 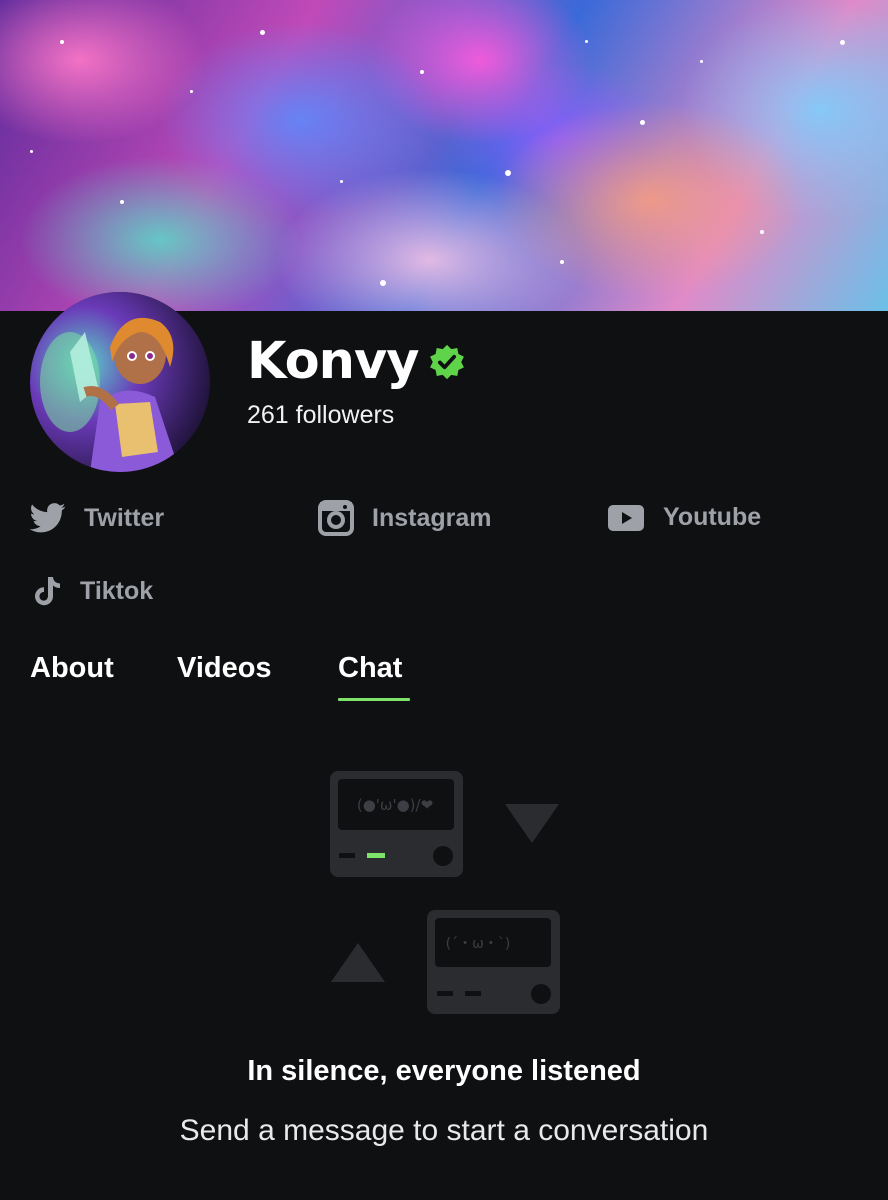 What do you see at coordinates (358, 962) in the screenshot?
I see `up-arrow-icon` at bounding box center [358, 962].